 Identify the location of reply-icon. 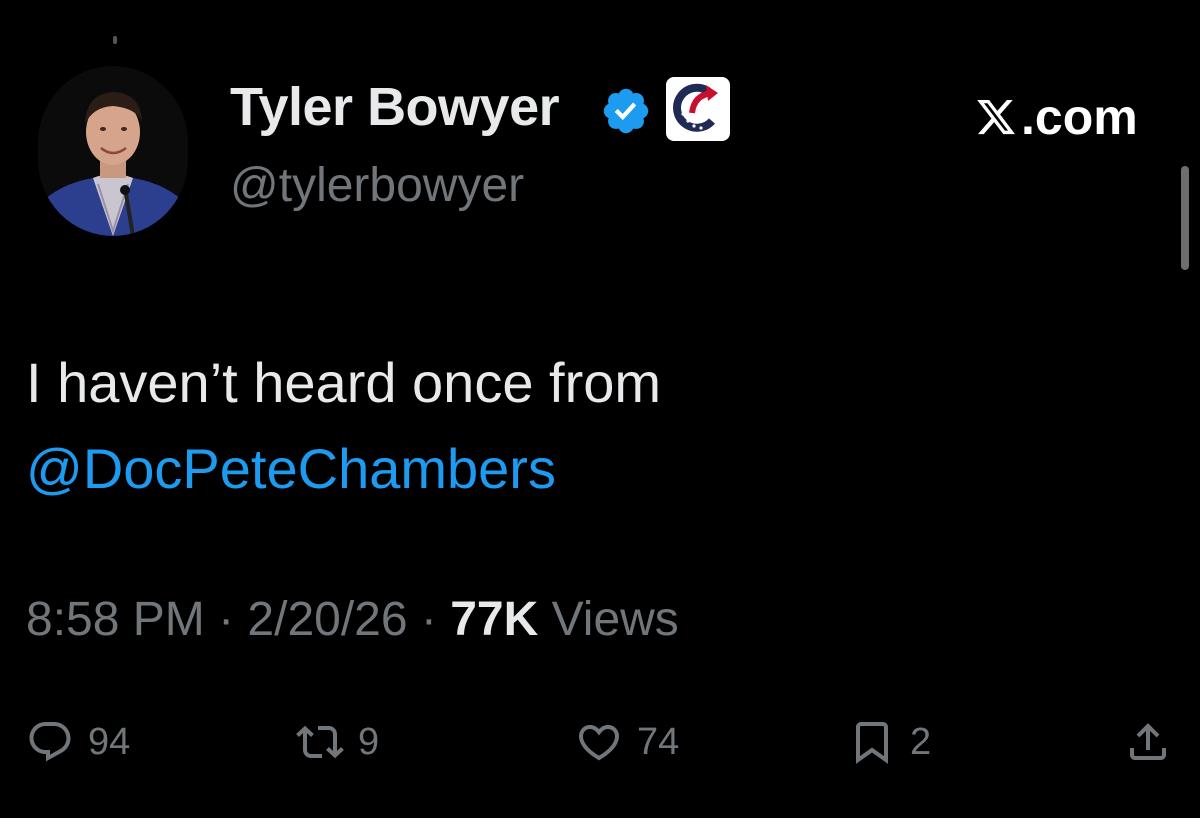
(50, 742).